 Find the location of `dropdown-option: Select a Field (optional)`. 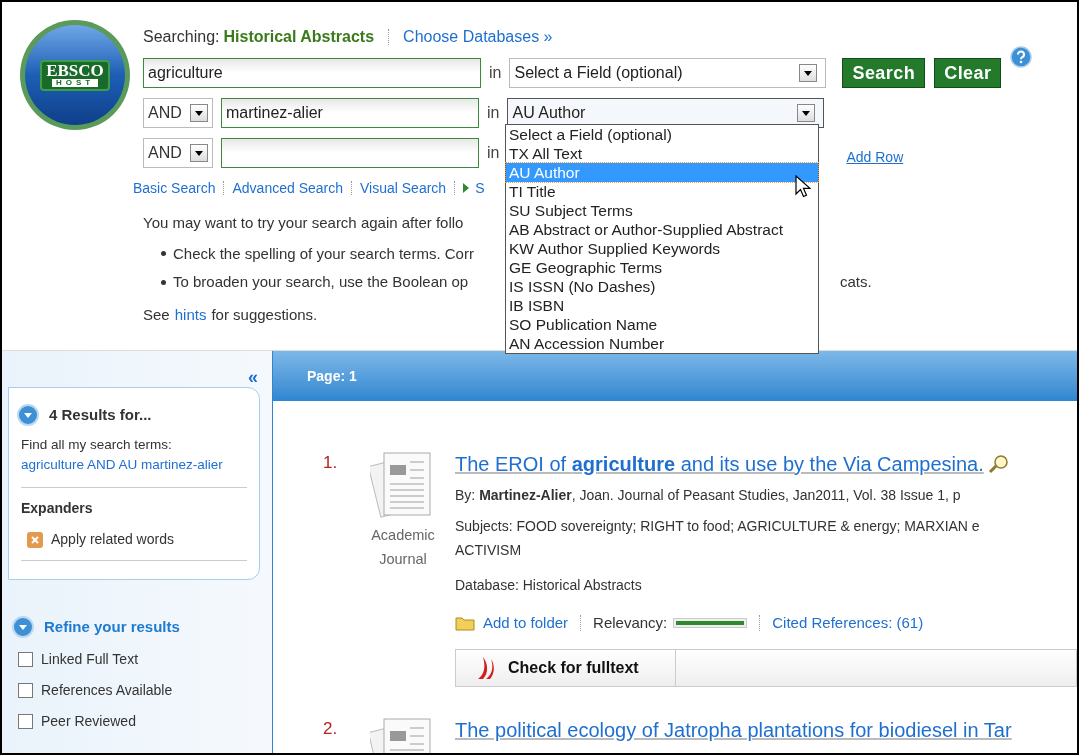

dropdown-option: Select a Field (optional) is located at coordinates (662, 134).